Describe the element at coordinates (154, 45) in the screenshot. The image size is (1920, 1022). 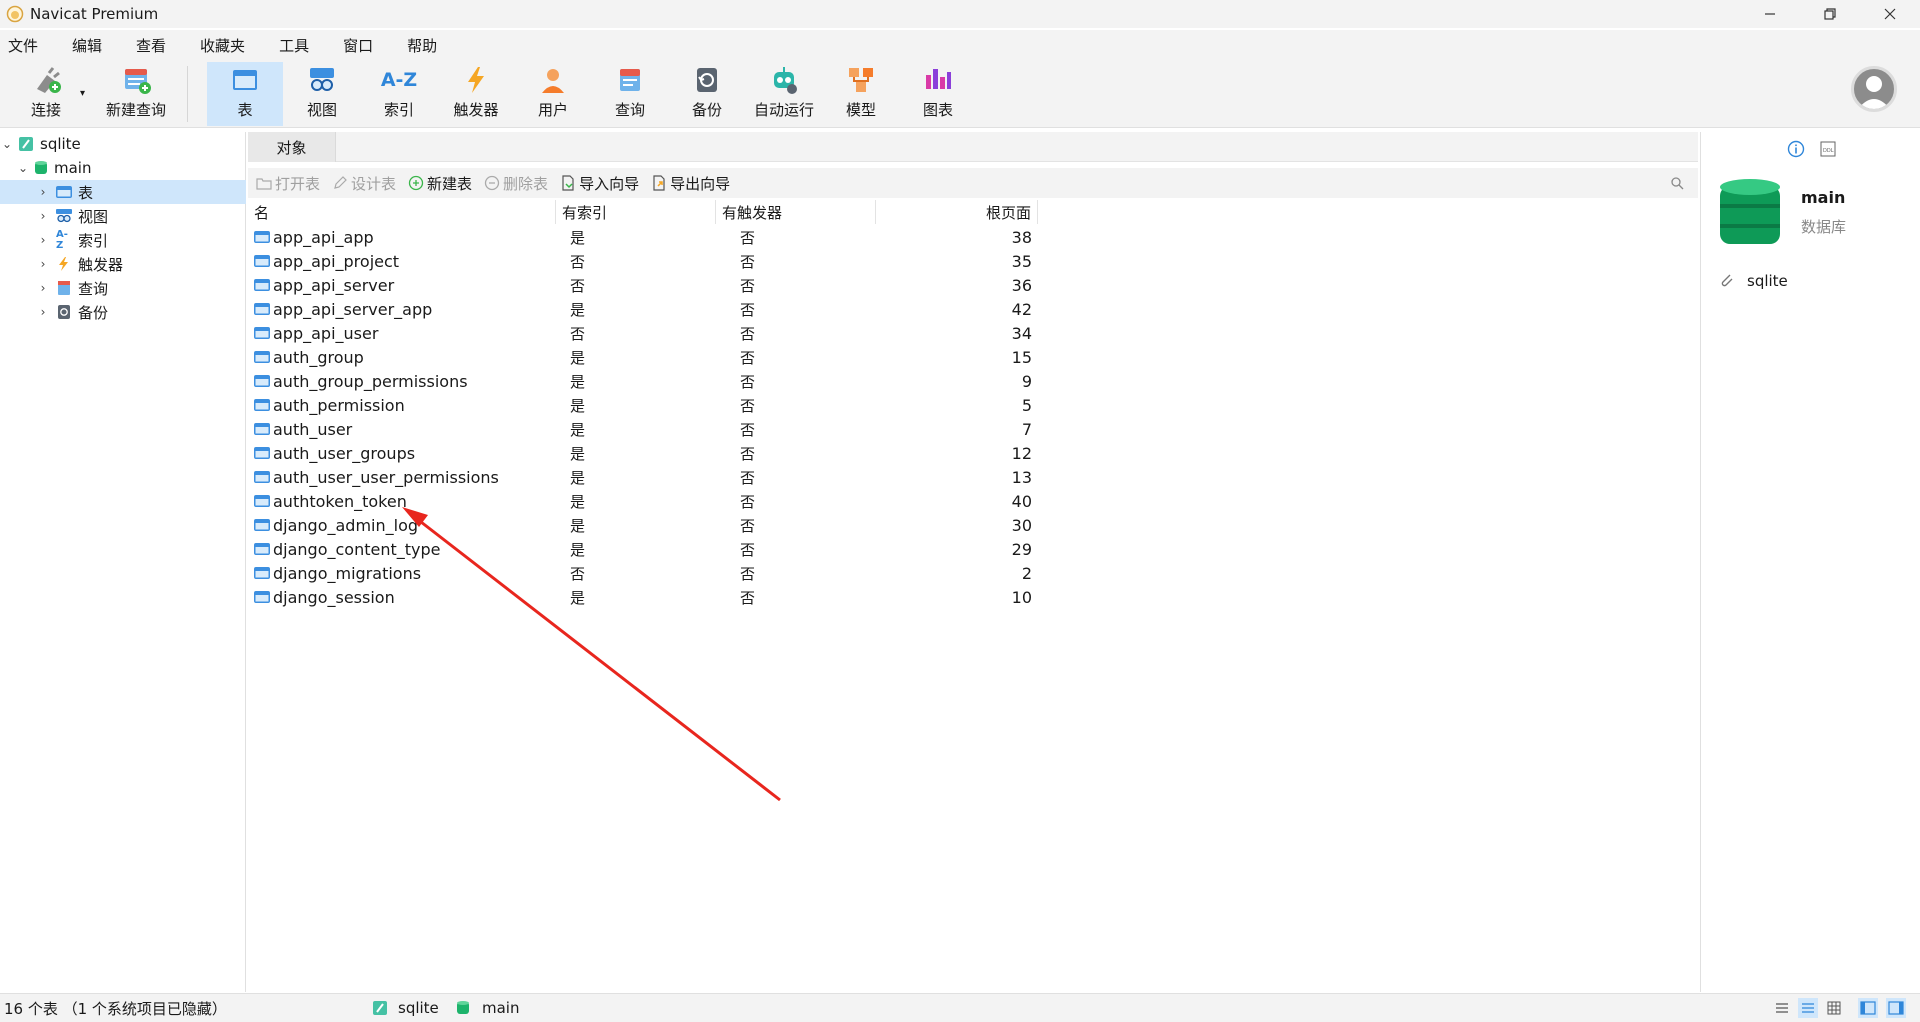
I see `menu-view: 查看` at that location.